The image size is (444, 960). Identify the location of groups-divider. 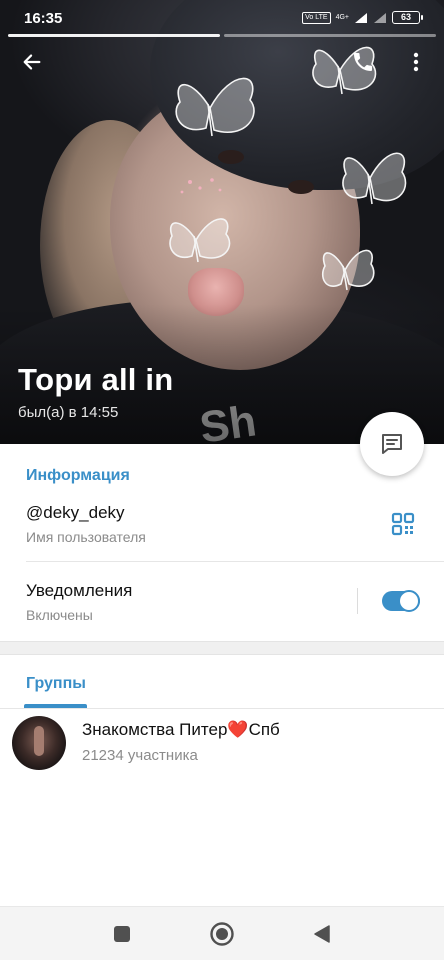
(222, 708).